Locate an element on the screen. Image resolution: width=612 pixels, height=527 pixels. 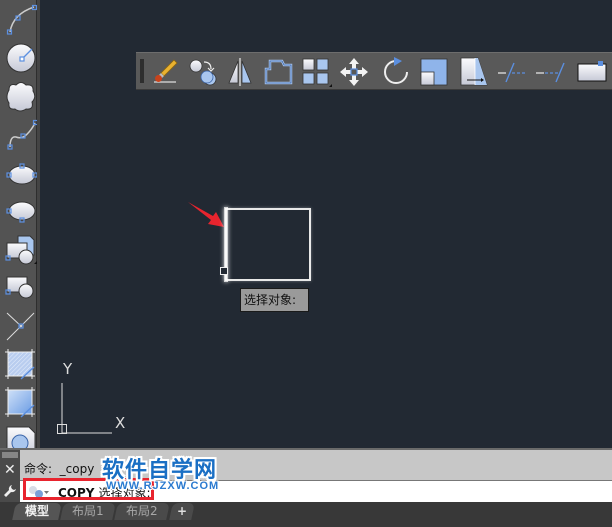
spline-button is located at coordinates (20, 135).